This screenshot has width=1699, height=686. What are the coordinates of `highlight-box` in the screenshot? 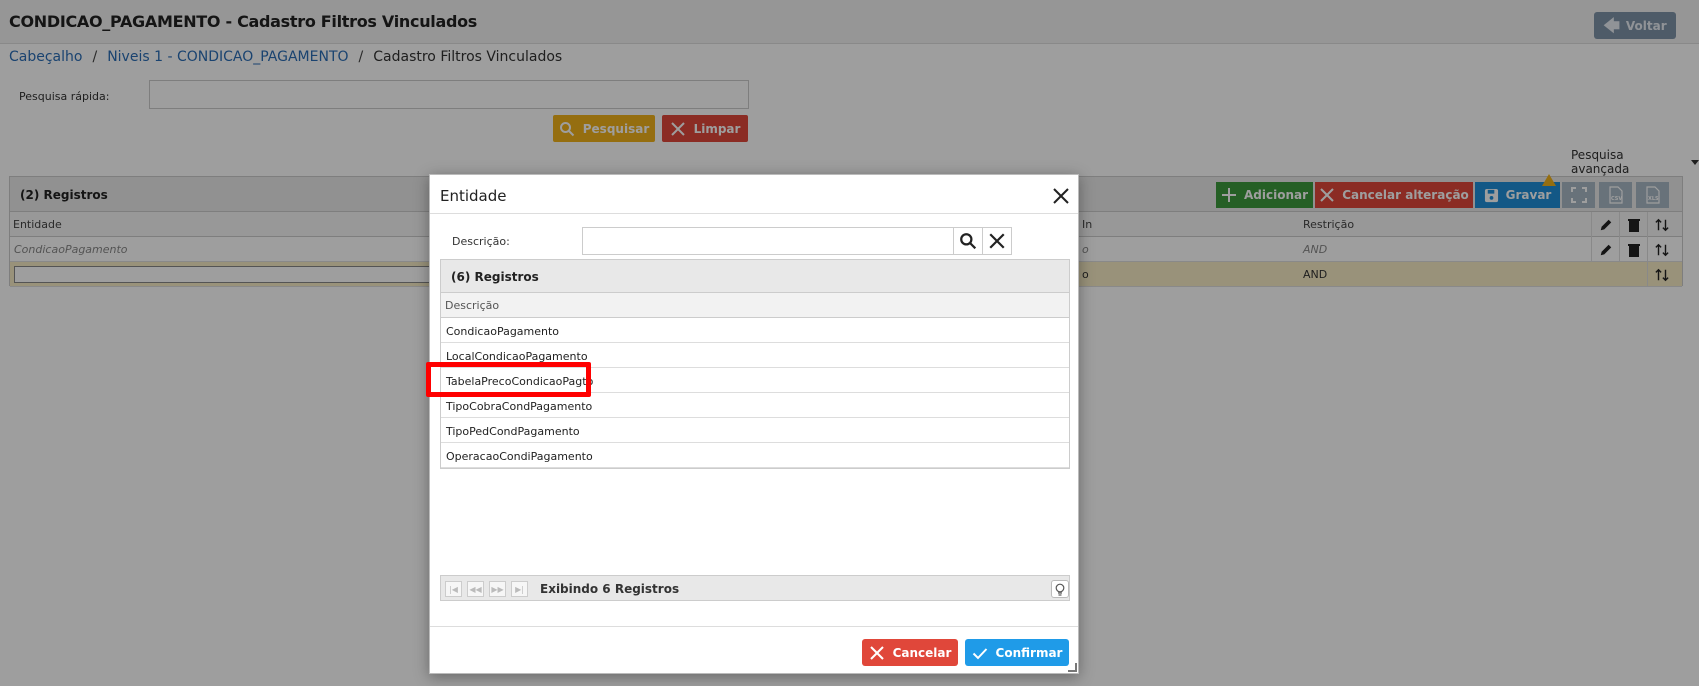 It's located at (508, 379).